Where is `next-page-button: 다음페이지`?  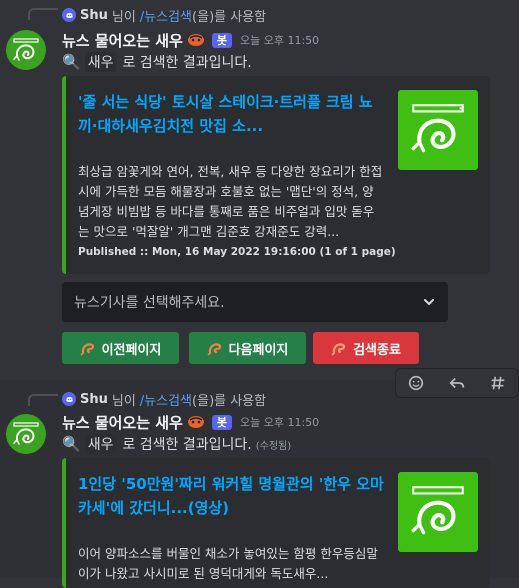 next-page-button: 다음페이지 is located at coordinates (247, 348).